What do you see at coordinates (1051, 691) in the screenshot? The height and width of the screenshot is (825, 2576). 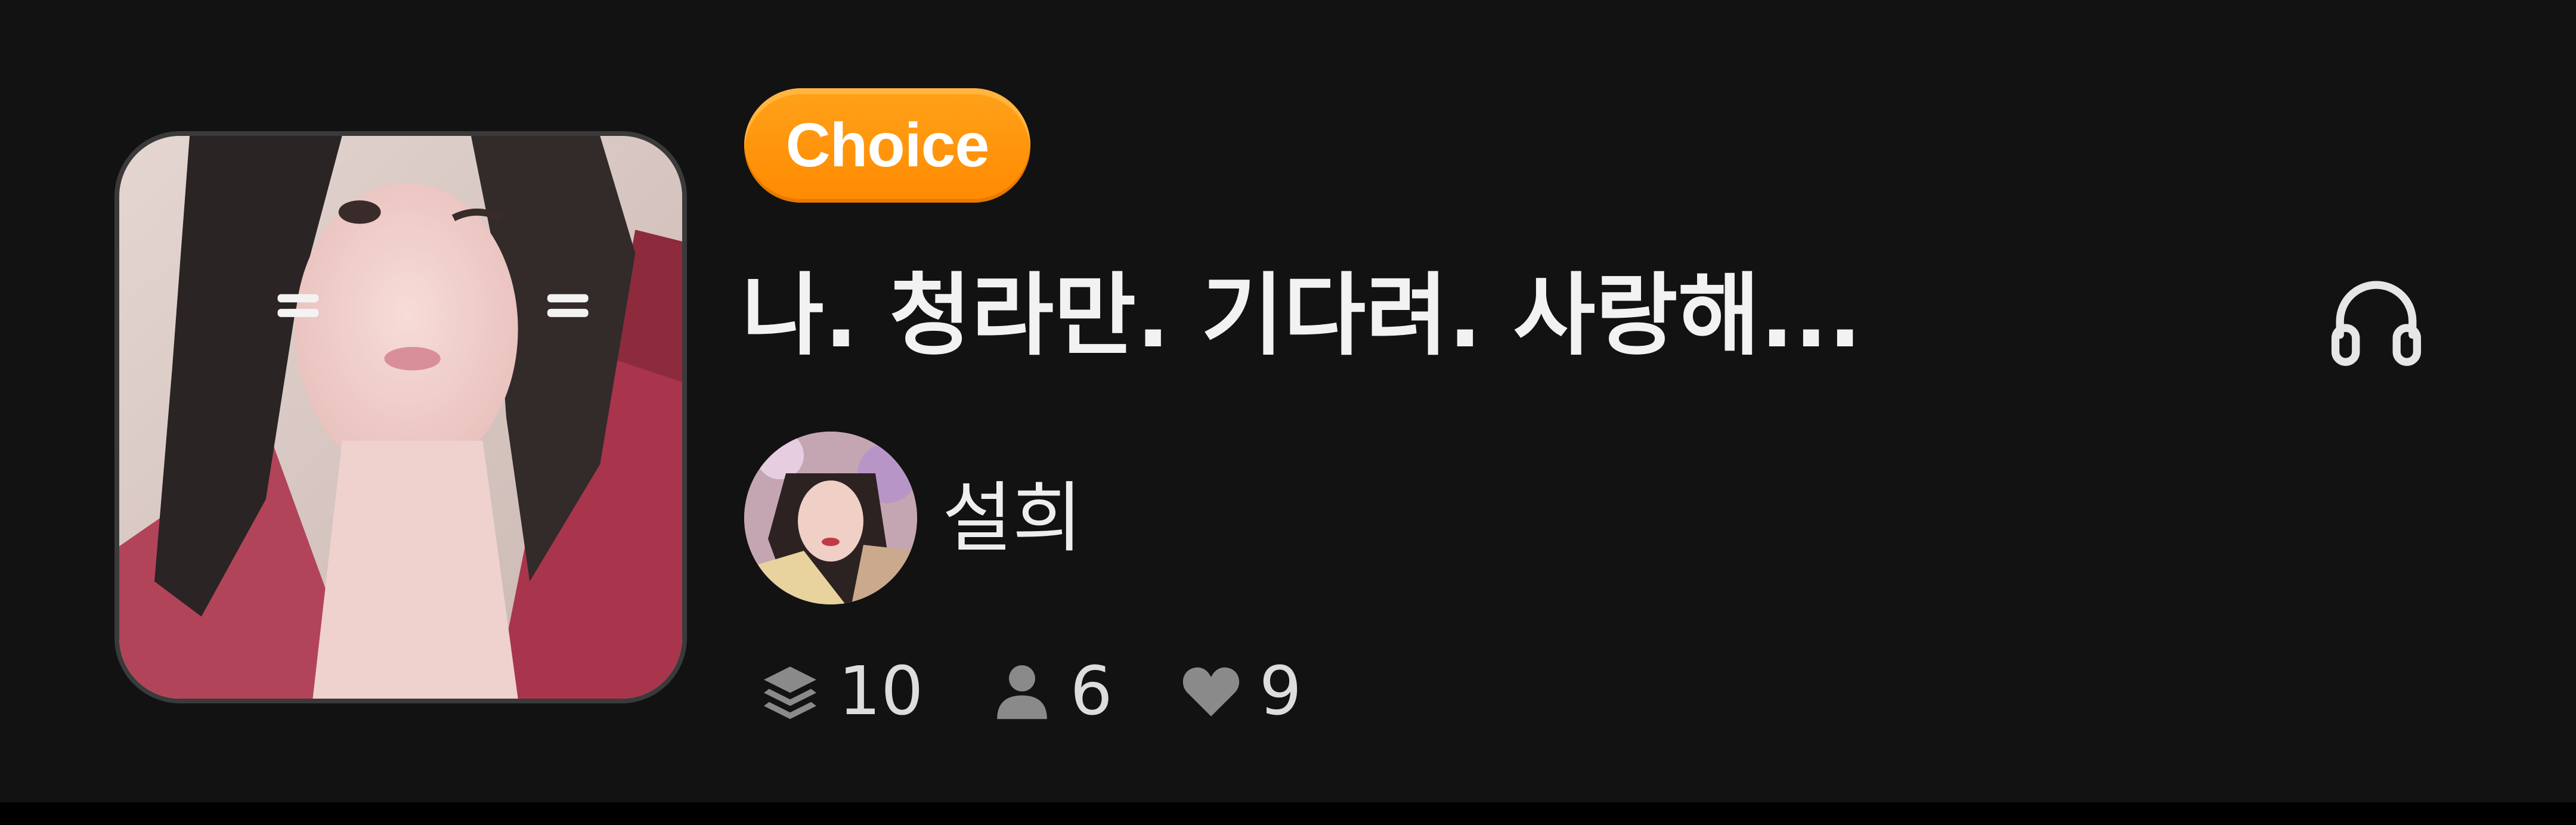 I see `user-count: 6` at bounding box center [1051, 691].